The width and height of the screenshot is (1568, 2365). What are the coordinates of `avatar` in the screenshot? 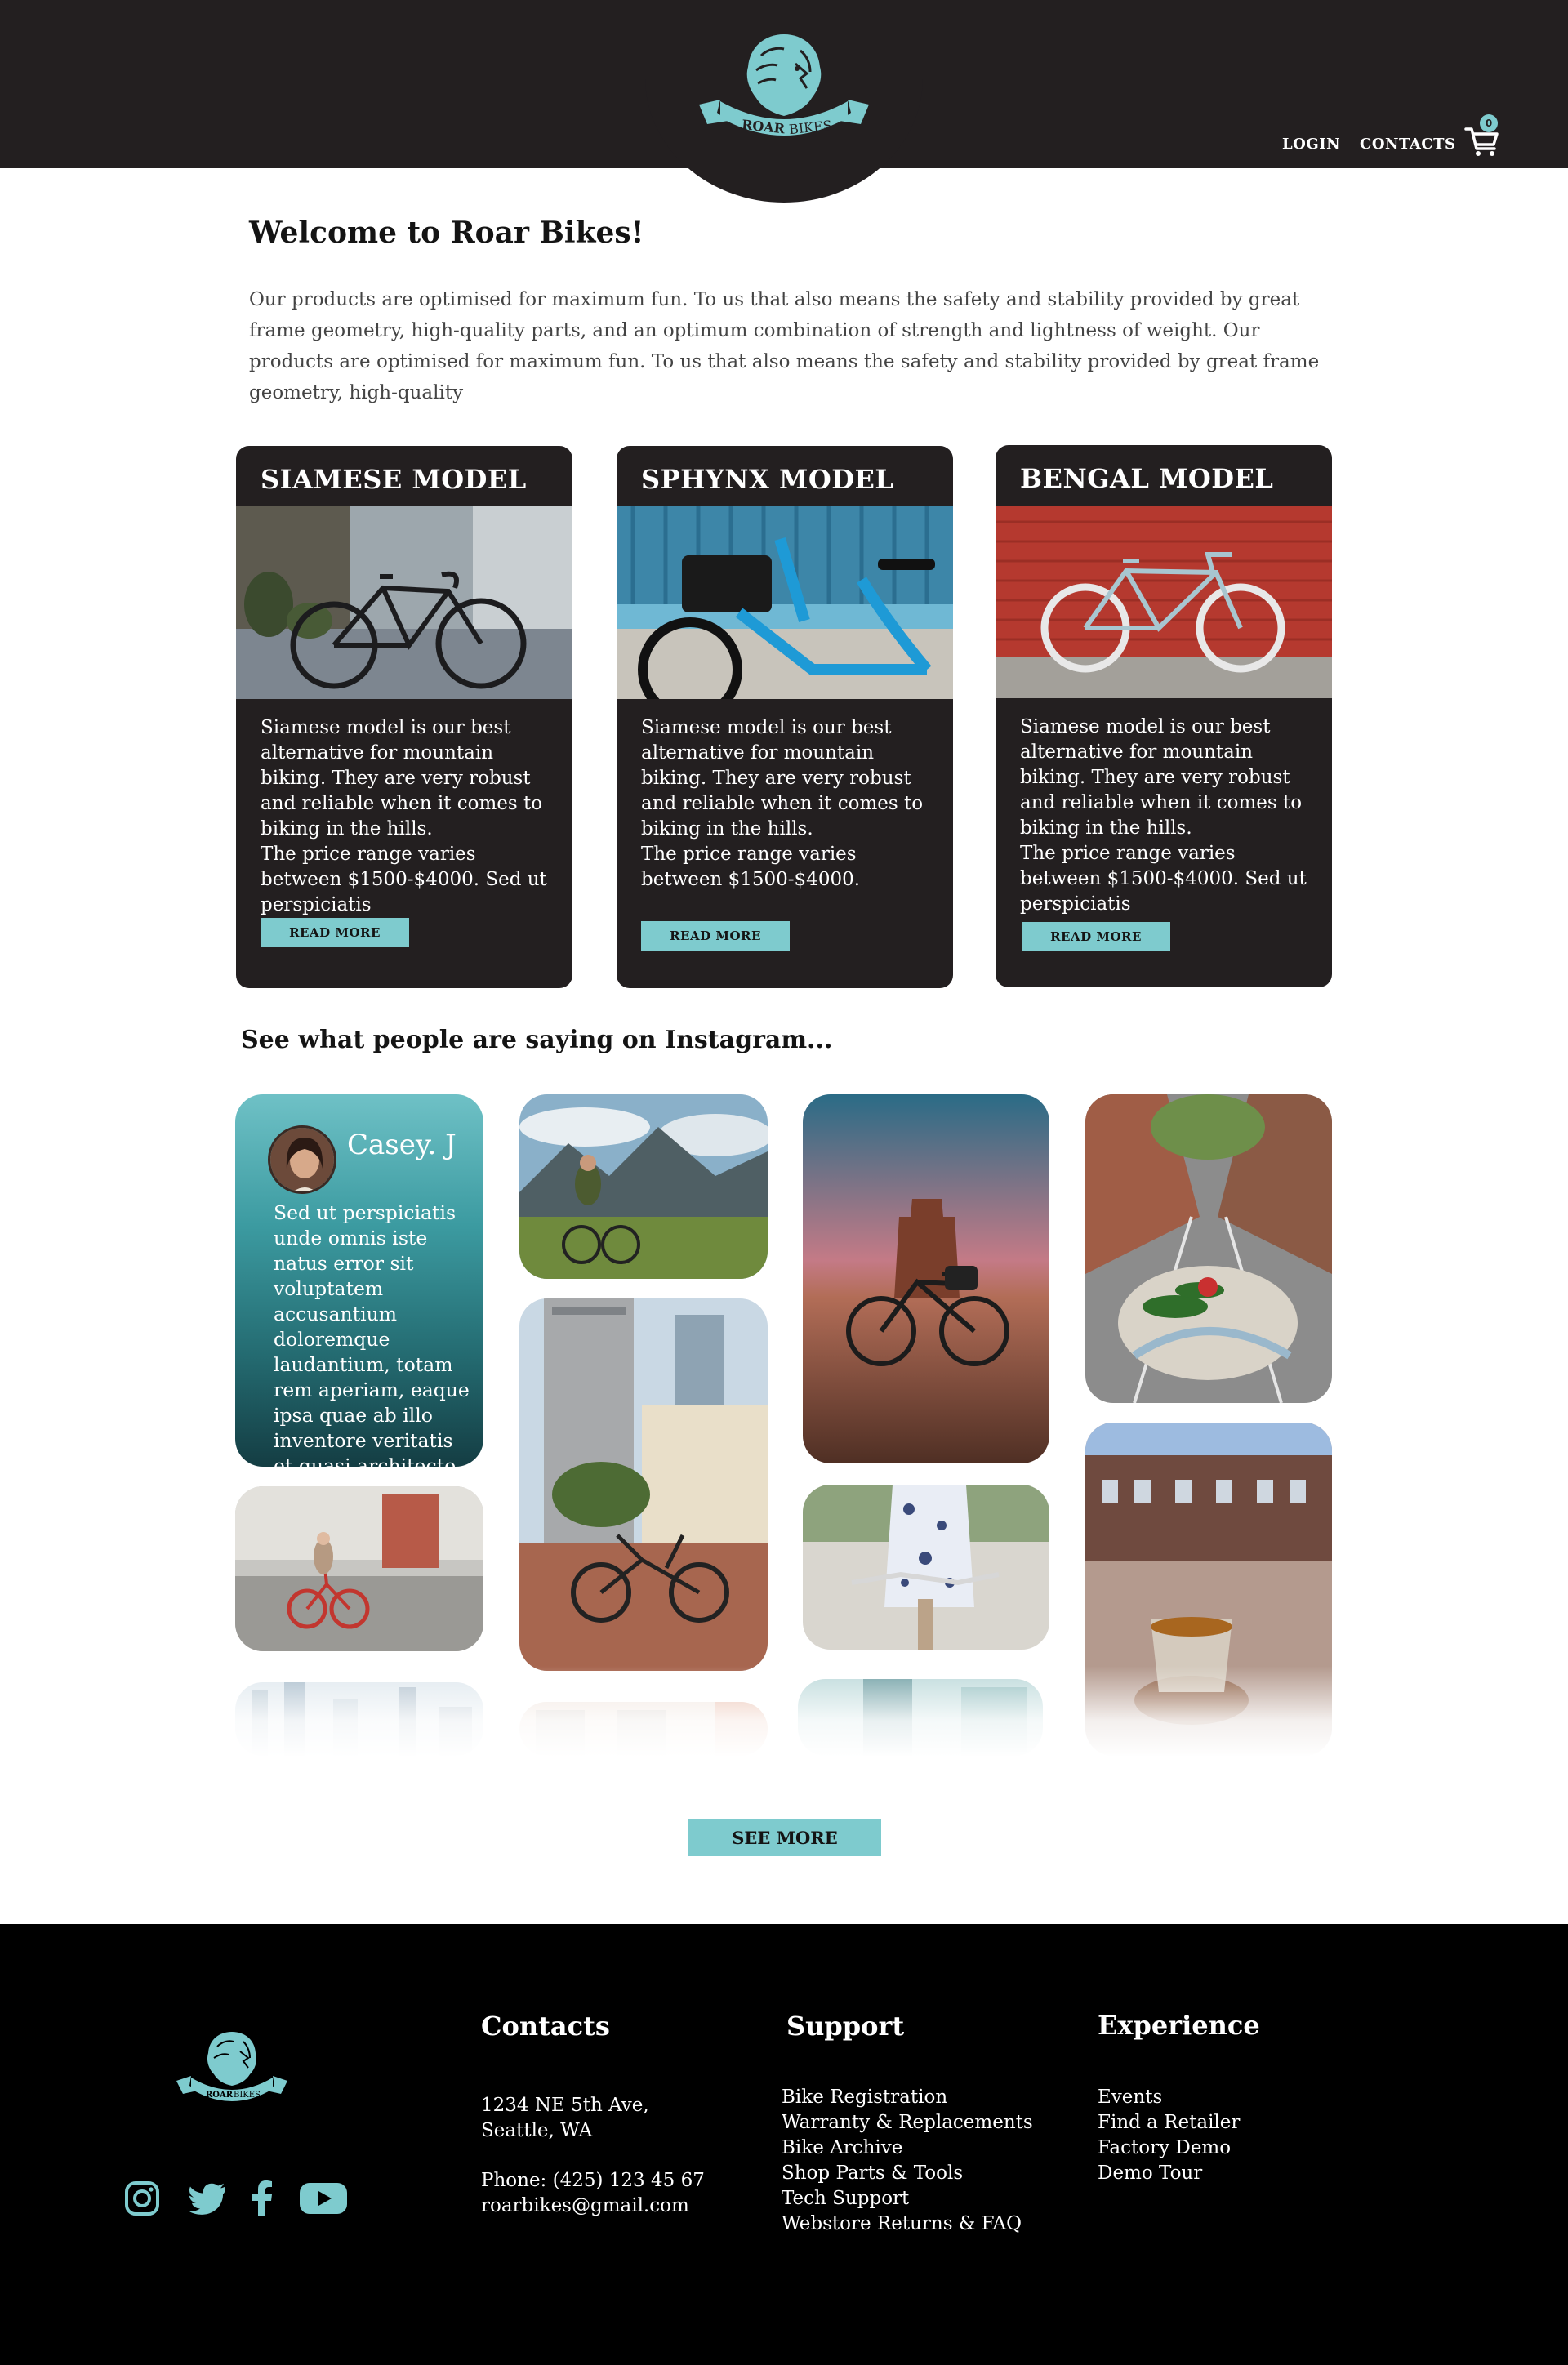 It's located at (302, 1159).